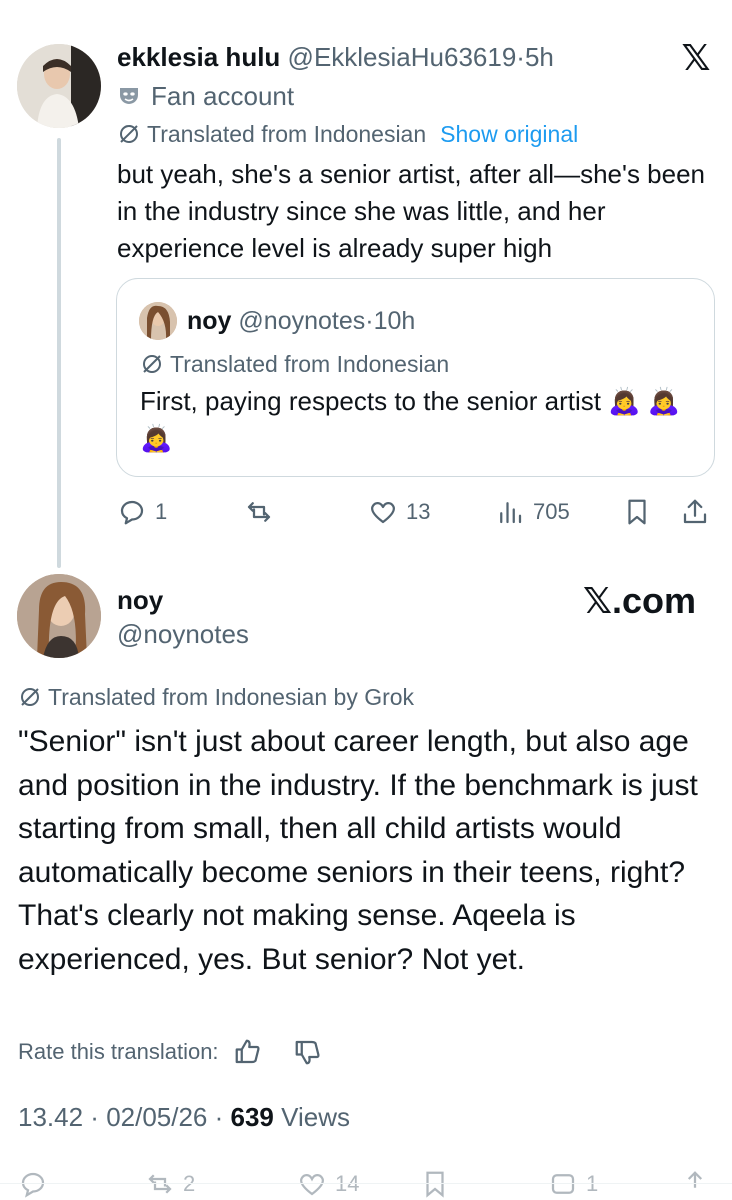 This screenshot has height=1200, width=732. I want to click on quote-icon, so click(563, 1184).